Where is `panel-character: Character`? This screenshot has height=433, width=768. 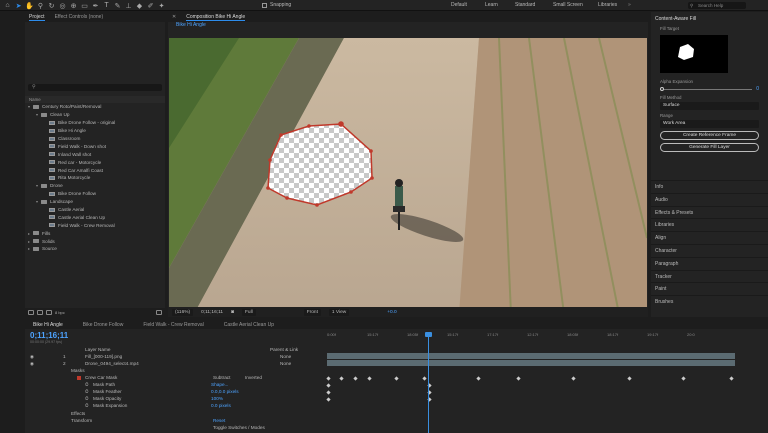
panel-character: Character is located at coordinates (709, 250).